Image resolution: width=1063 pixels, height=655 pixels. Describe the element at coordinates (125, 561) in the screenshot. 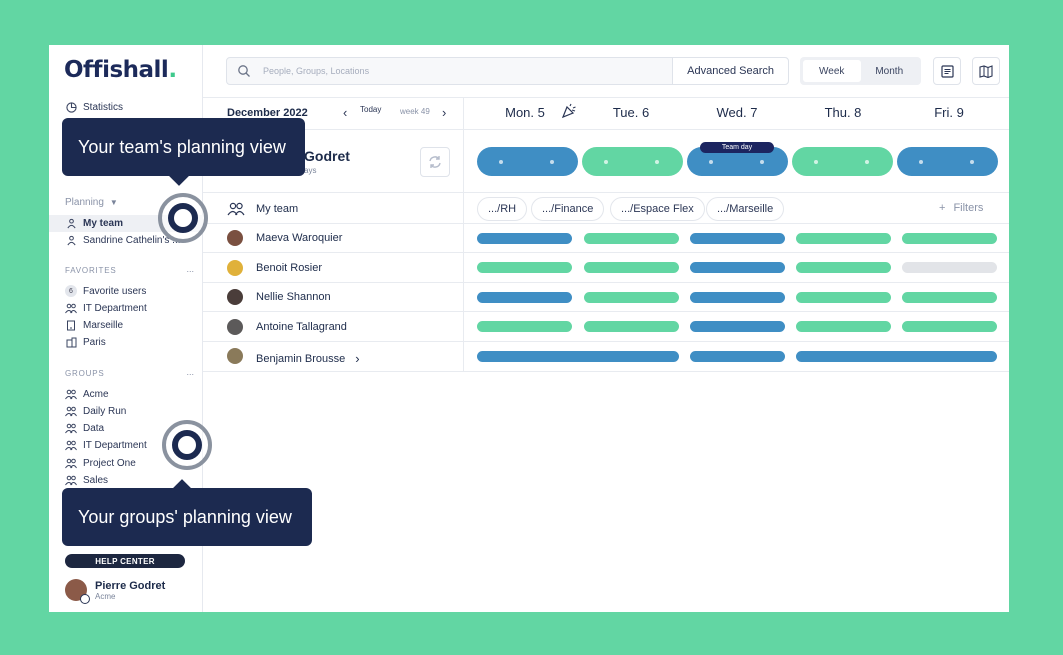

I see `help-center-button: HELP CENTER` at that location.